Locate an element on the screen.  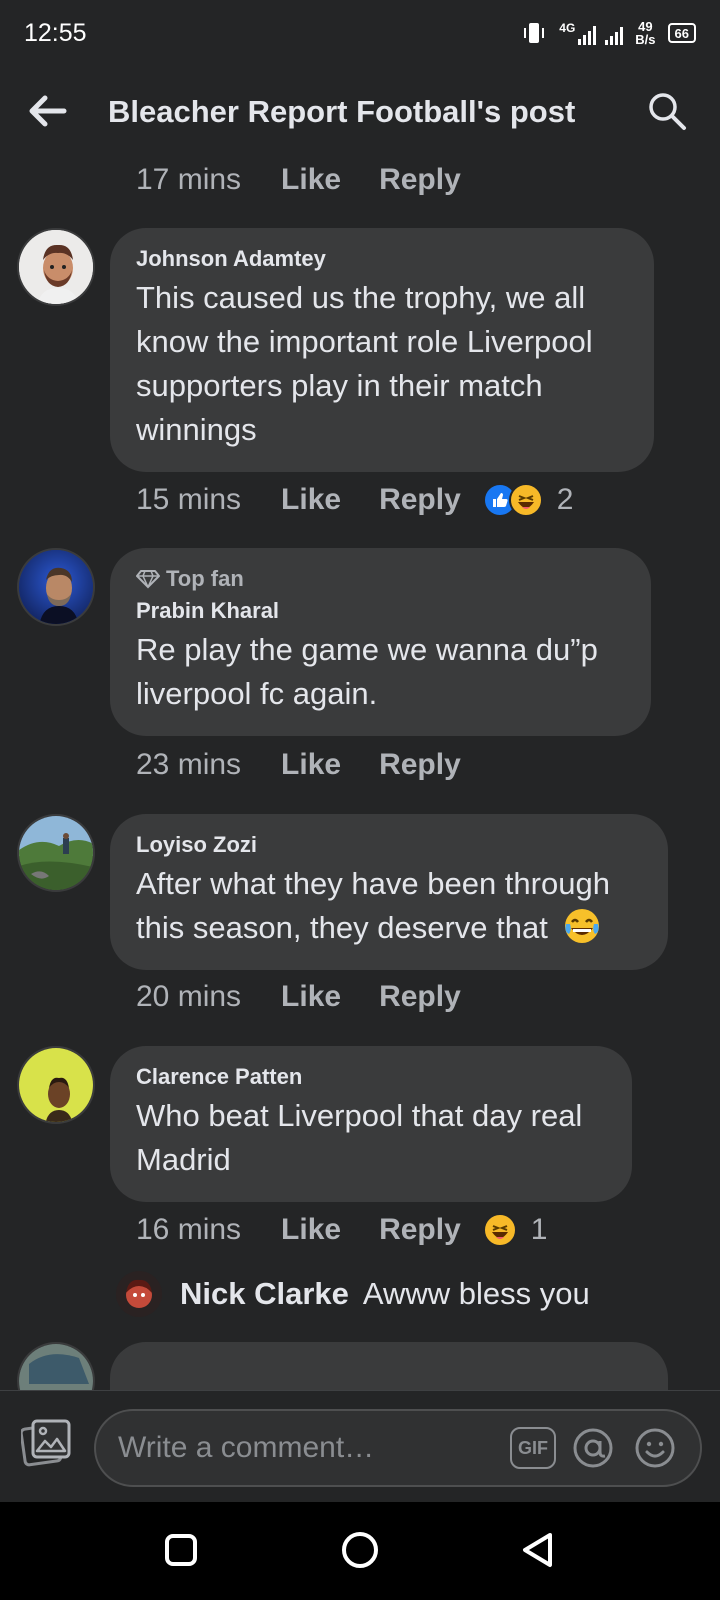
mention-button is located at coordinates (593, 1448).